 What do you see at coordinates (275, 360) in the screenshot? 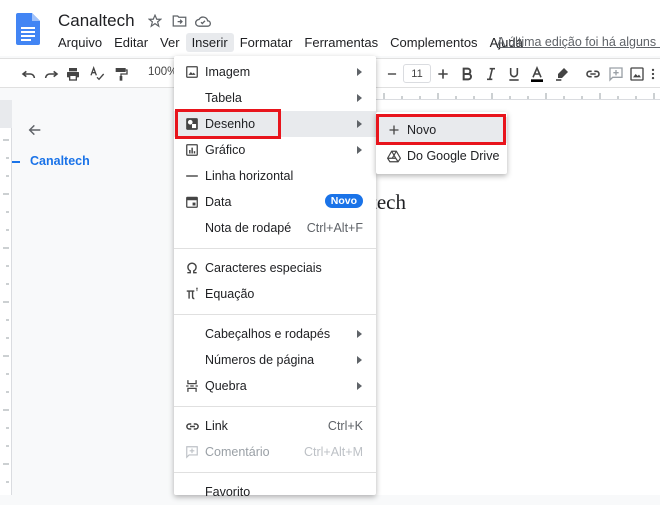
I see `menu-item-numeros-de-pagina: Números de página` at bounding box center [275, 360].